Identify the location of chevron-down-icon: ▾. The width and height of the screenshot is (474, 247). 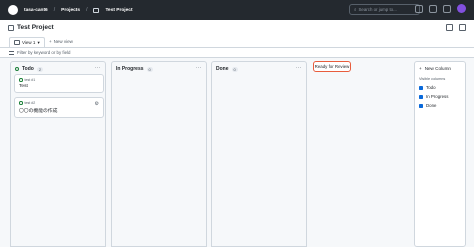
(38, 43).